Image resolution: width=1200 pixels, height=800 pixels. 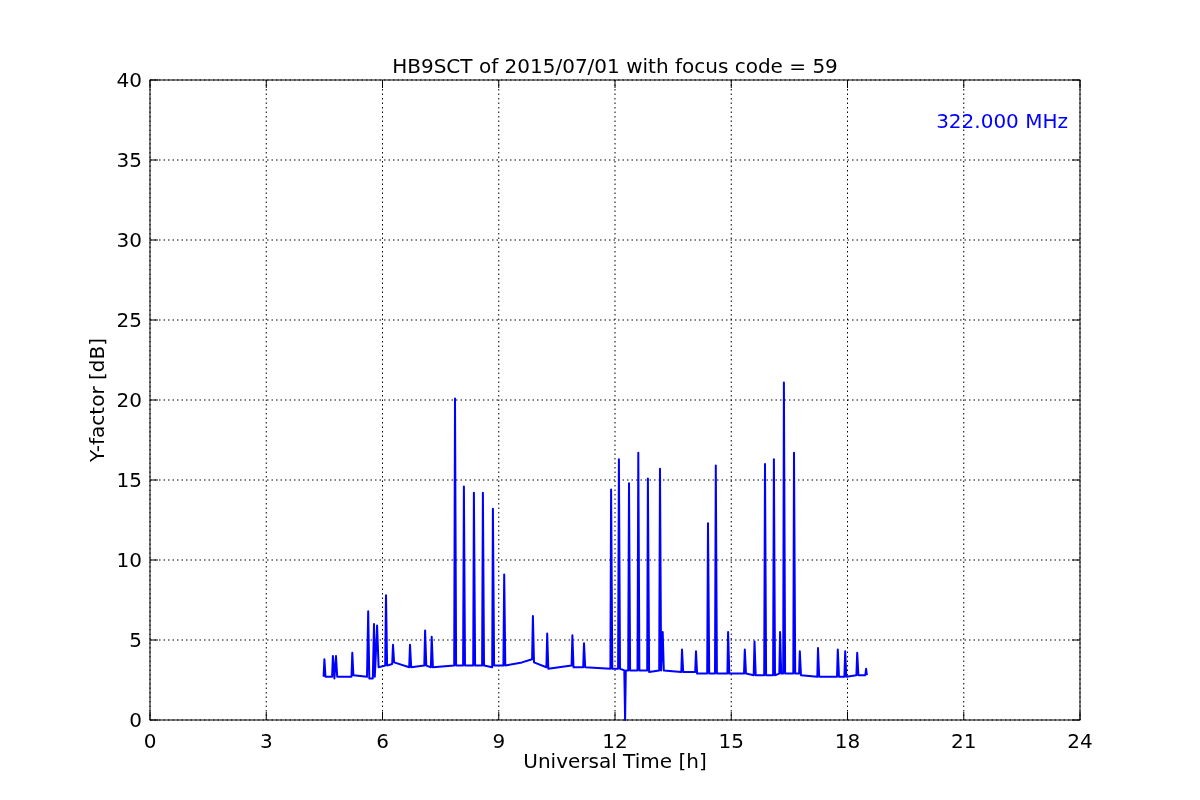 What do you see at coordinates (499, 741) in the screenshot?
I see `tick-label: 9` at bounding box center [499, 741].